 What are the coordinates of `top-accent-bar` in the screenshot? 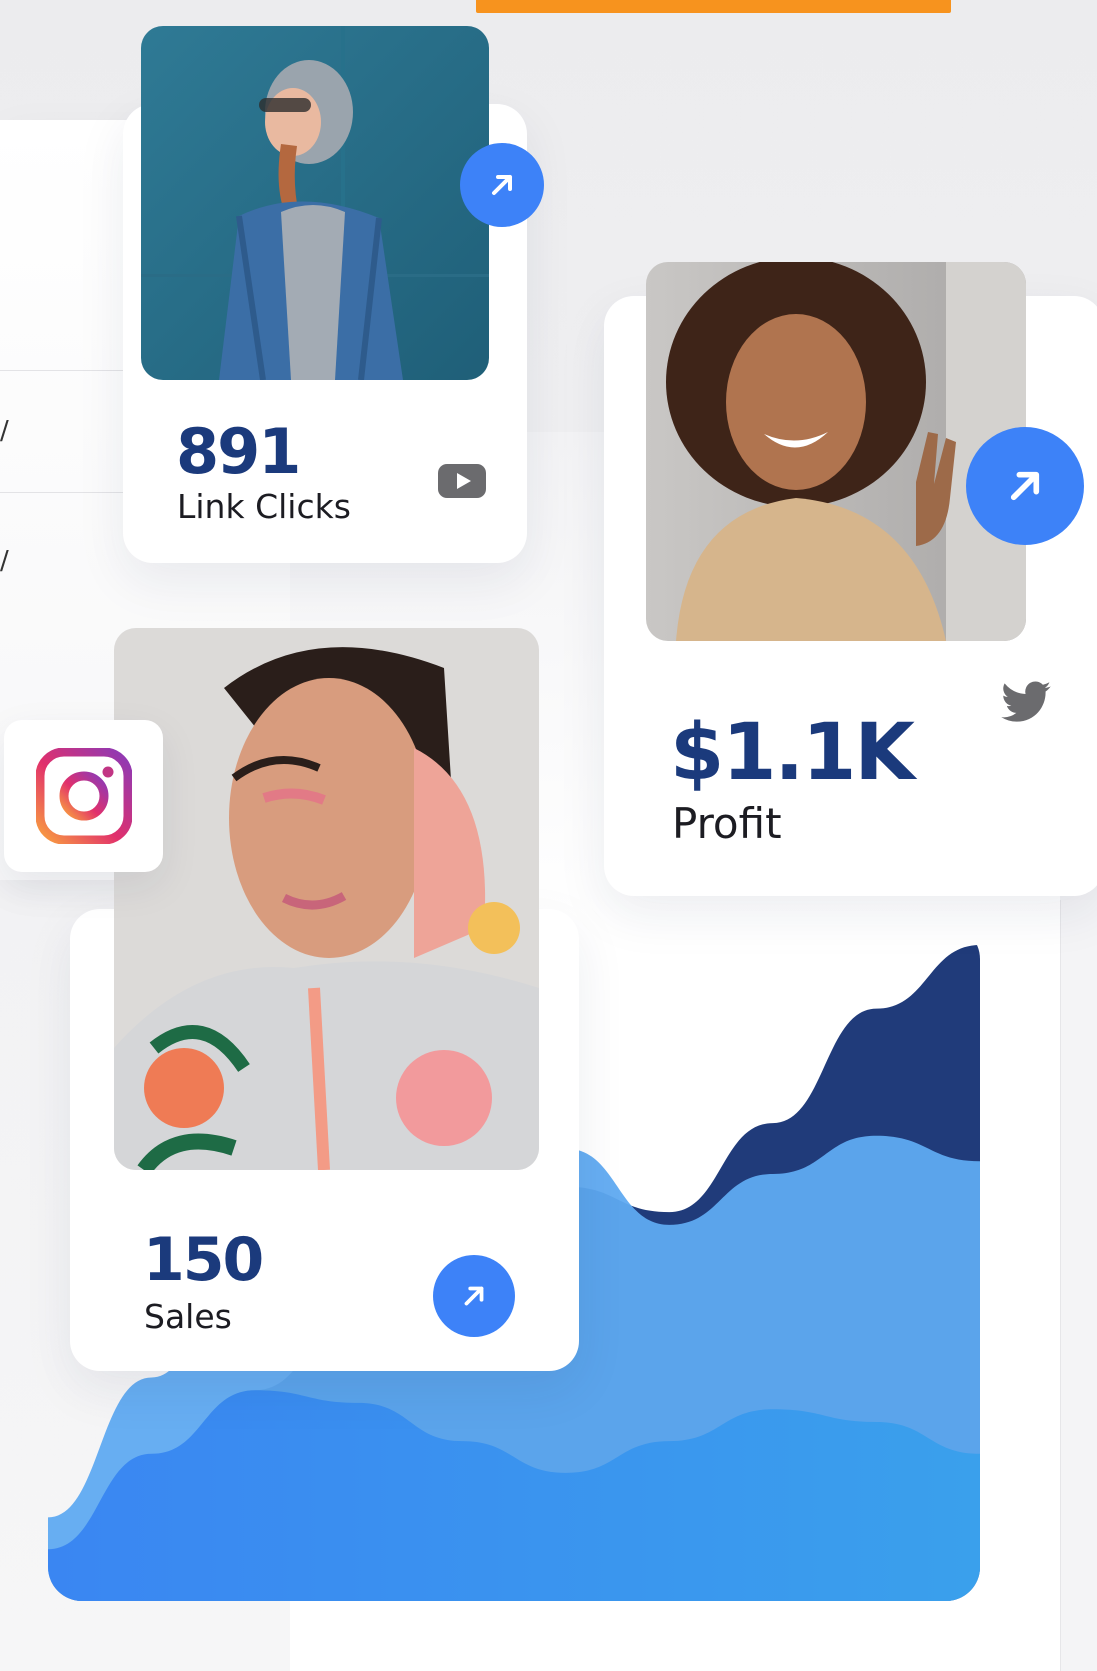 It's located at (713, 6).